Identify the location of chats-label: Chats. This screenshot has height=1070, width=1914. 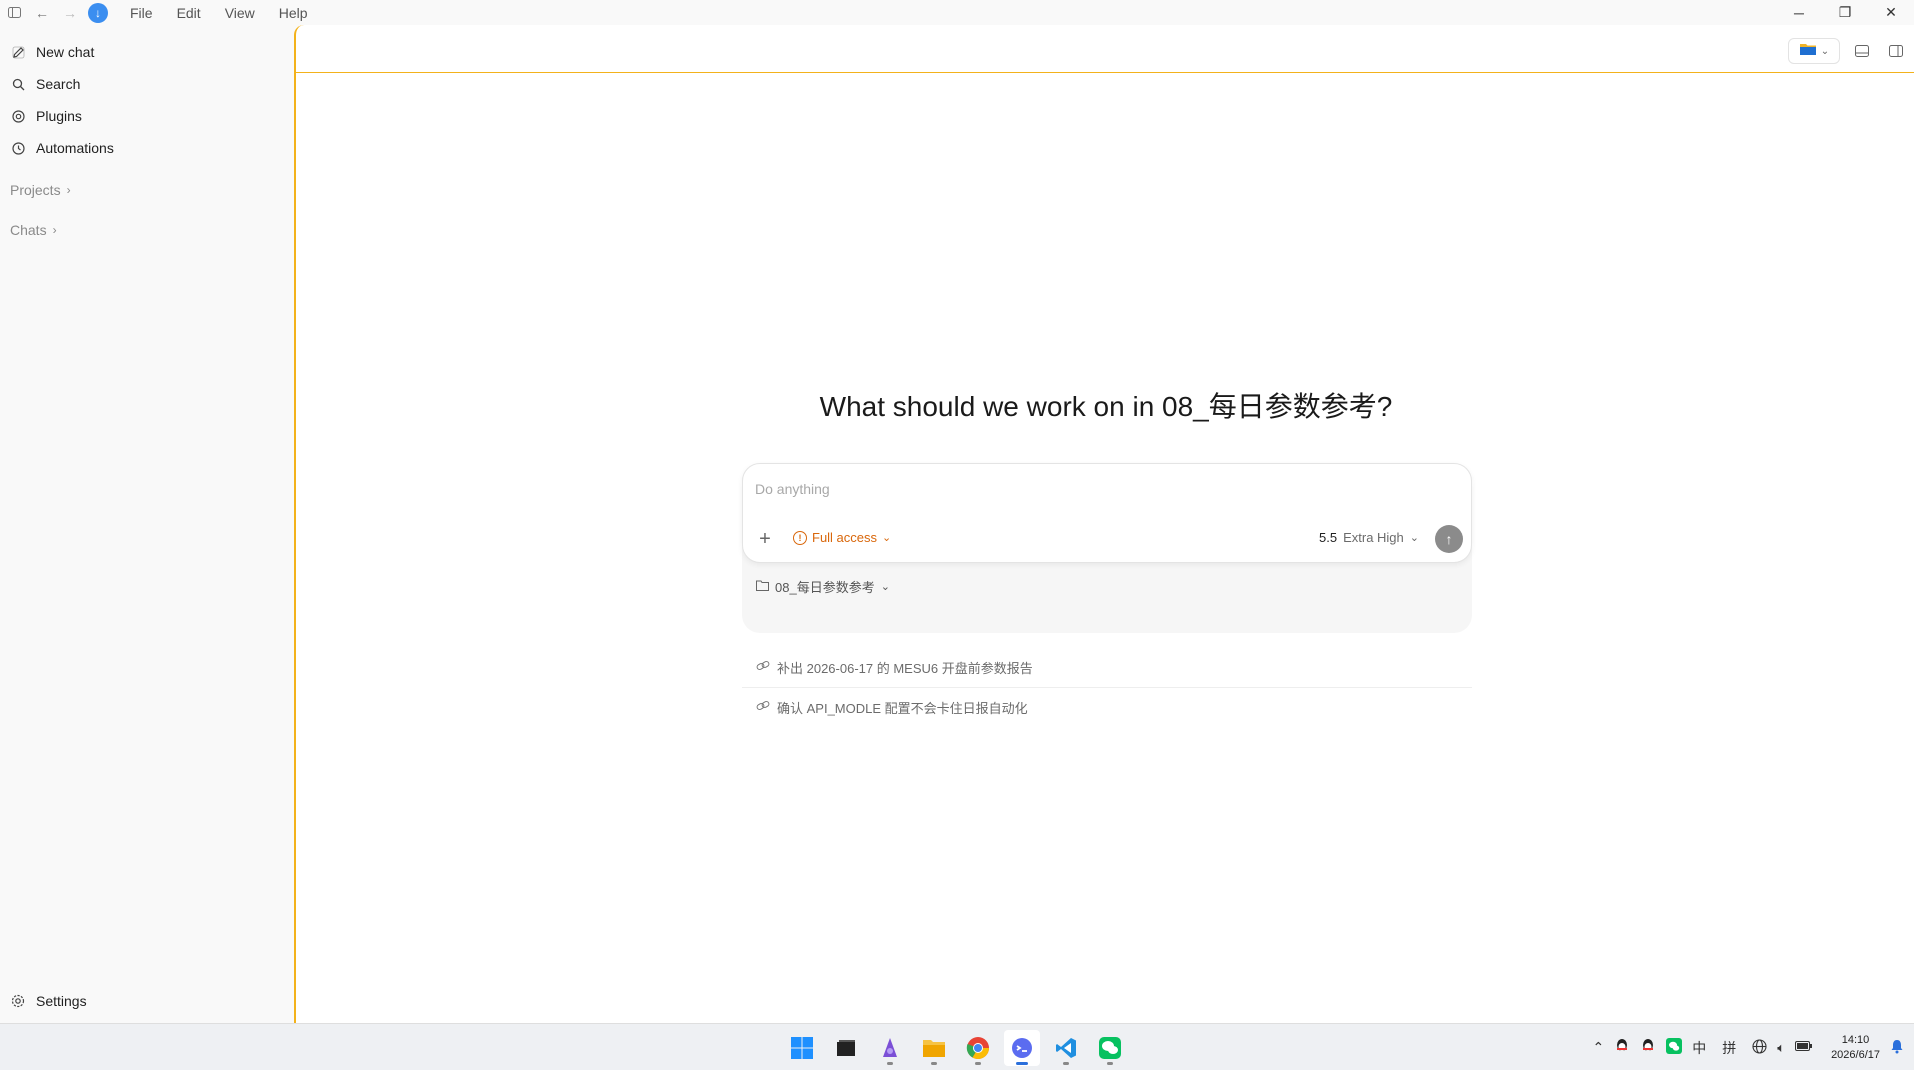
(28, 230).